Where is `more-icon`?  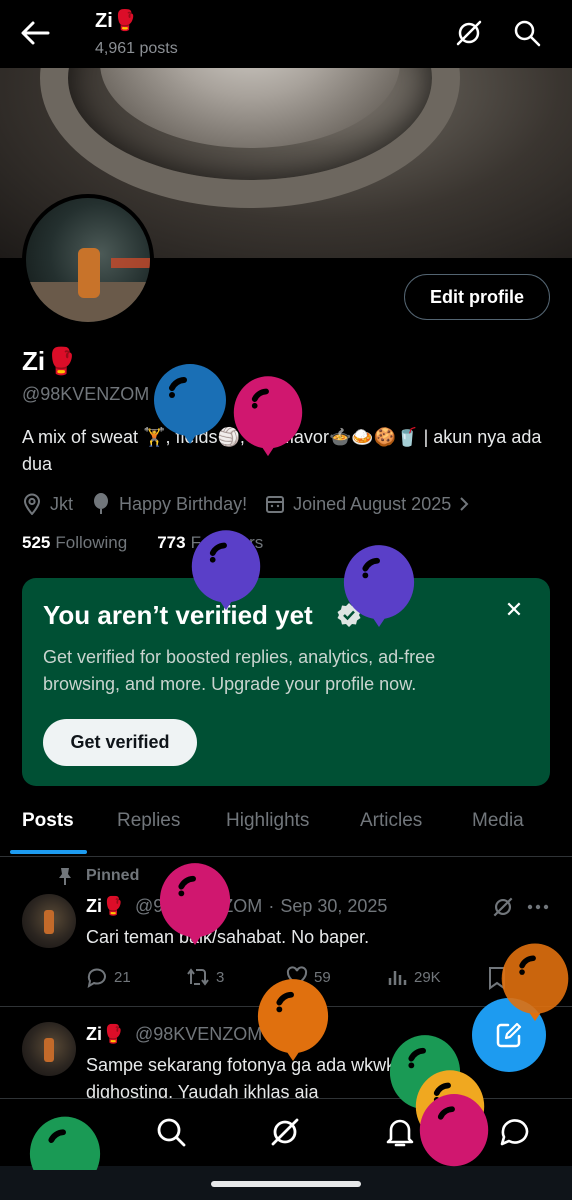
more-icon is located at coordinates (538, 907).